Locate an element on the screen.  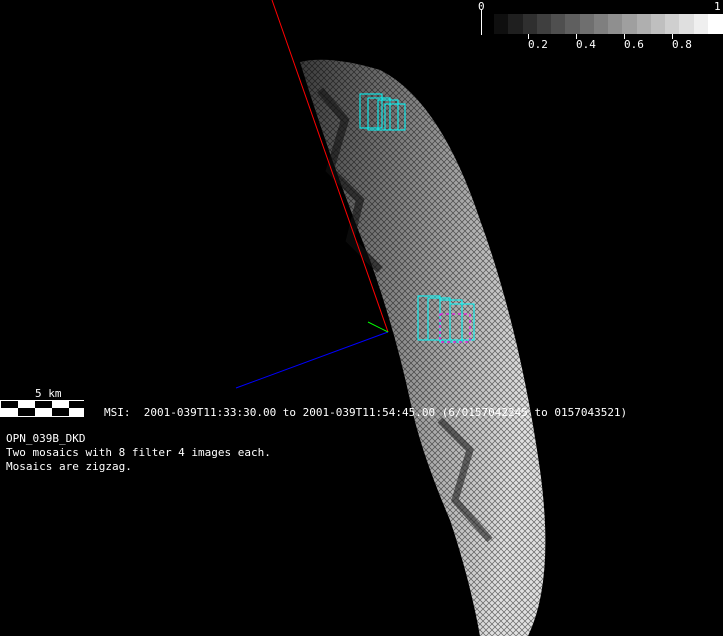
colorbar-max-label: 1 is located at coordinates (717, 6).